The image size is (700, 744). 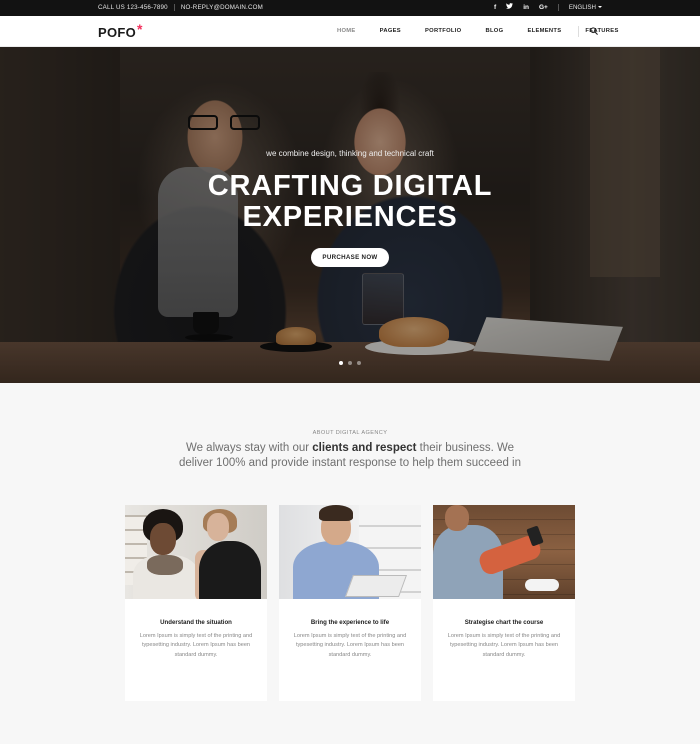 What do you see at coordinates (504, 622) in the screenshot?
I see `card-title: Strategise chart the course` at bounding box center [504, 622].